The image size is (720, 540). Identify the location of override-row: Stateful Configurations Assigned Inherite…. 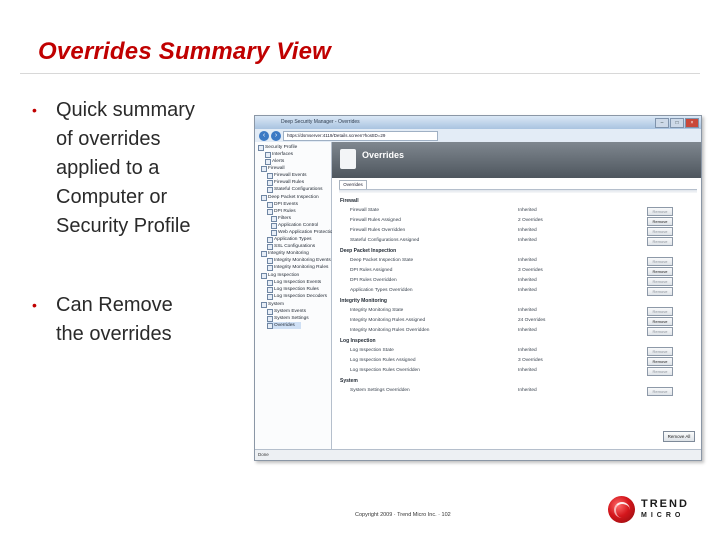
(516, 241).